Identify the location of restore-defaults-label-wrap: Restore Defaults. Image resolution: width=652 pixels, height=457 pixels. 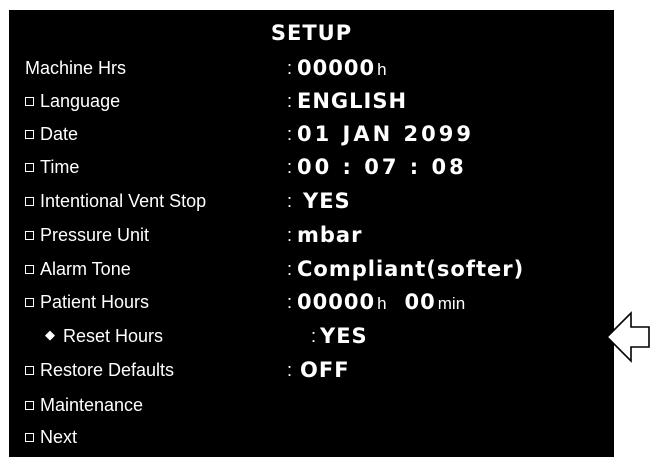
(99, 370).